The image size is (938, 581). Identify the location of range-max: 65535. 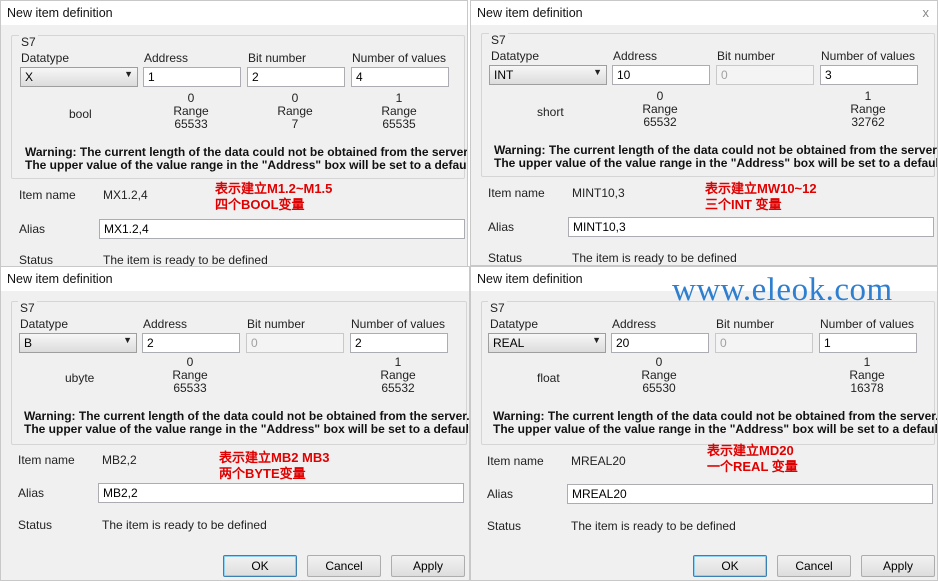
(399, 124).